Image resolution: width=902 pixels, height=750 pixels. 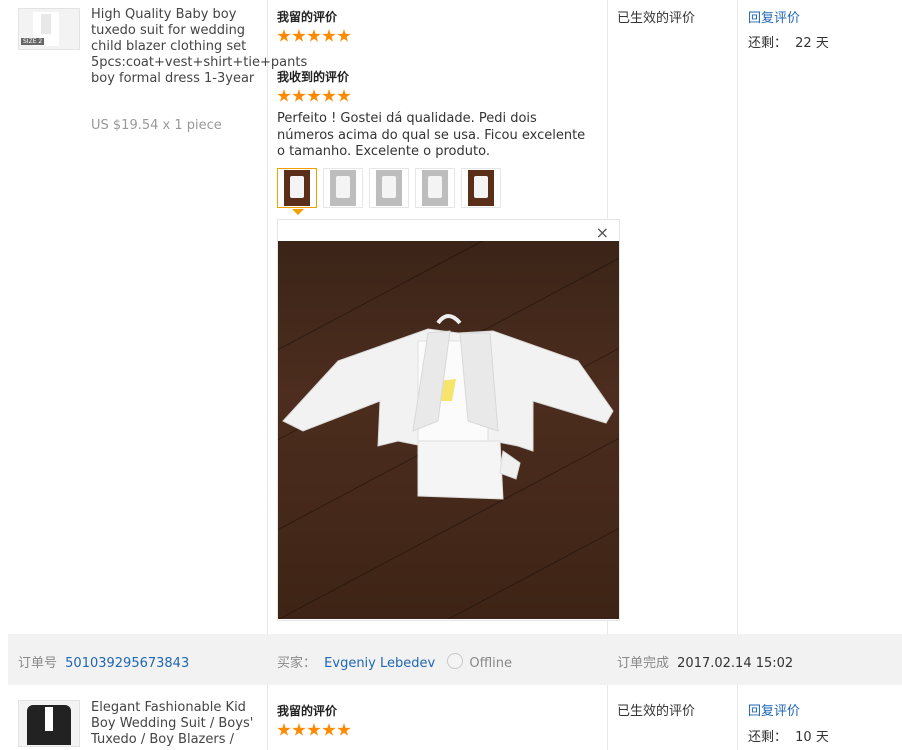 What do you see at coordinates (49, 29) in the screenshot?
I see `product-thumbnail: SIZE 2` at bounding box center [49, 29].